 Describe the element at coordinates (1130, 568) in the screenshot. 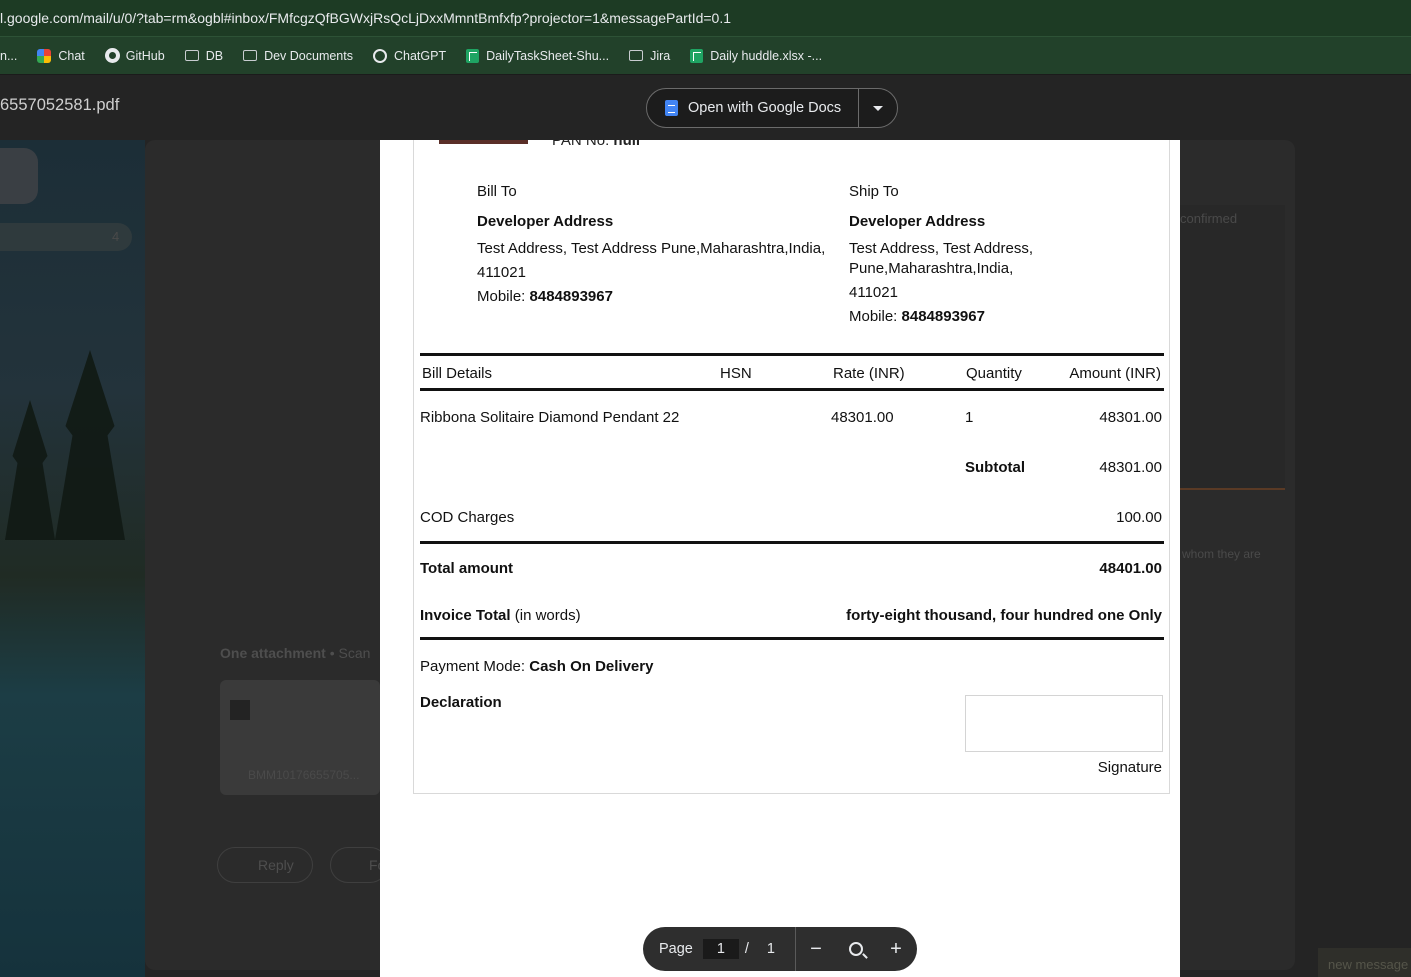

I see `total-value: 48401.00` at that location.